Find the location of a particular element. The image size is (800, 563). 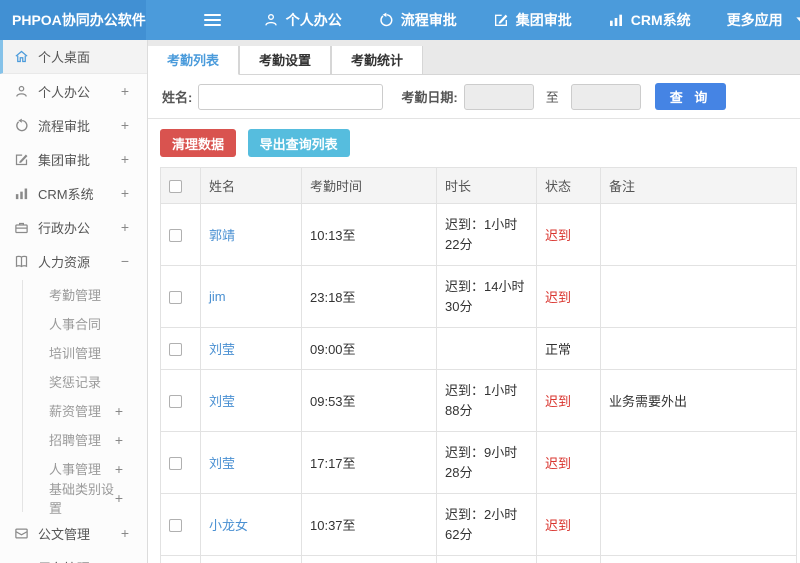

expand-toggle-icon: − is located at coordinates (125, 261).